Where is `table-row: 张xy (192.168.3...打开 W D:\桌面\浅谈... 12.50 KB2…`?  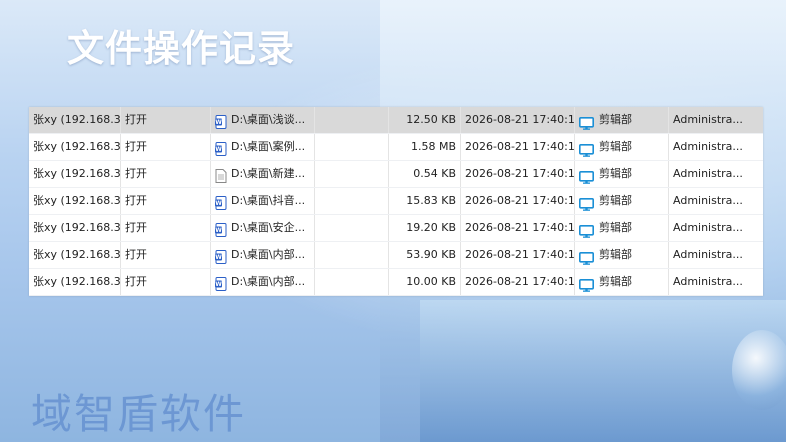 table-row: 张xy (192.168.3...打开 W D:\桌面\浅谈... 12.50 KB2… is located at coordinates (396, 120).